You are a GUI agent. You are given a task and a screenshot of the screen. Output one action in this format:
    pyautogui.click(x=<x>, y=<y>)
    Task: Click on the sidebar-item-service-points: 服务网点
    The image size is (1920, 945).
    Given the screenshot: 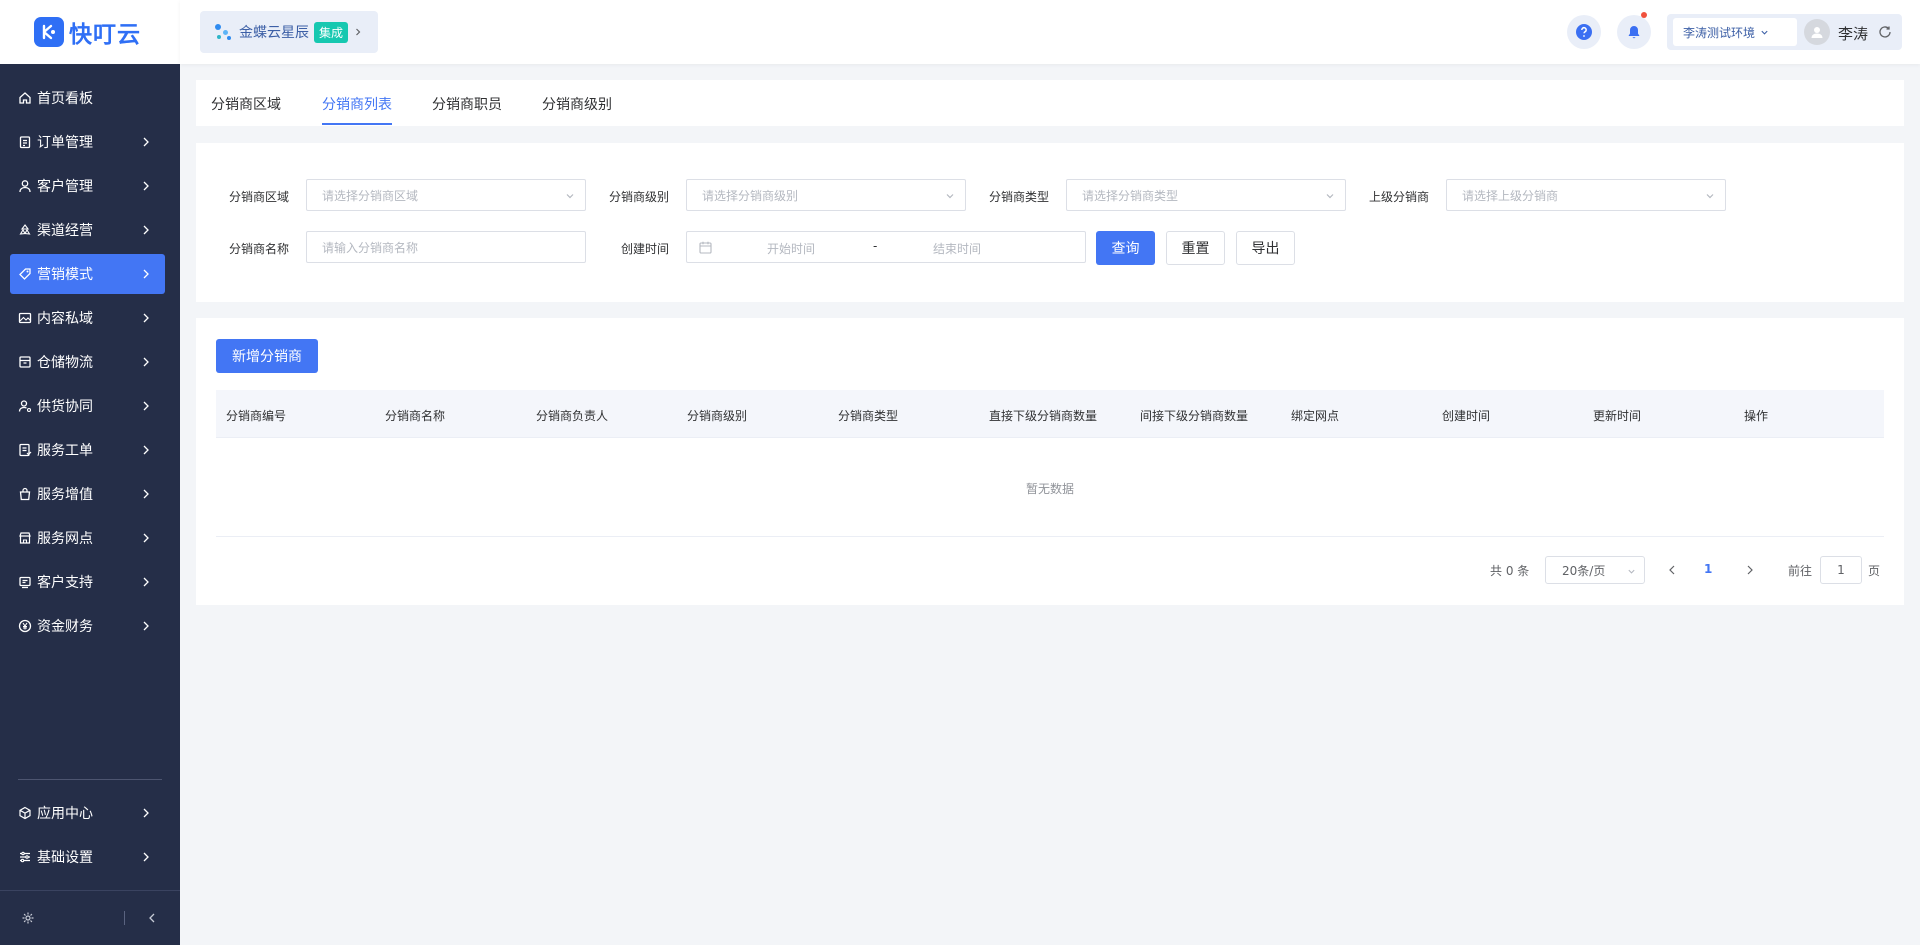 What is the action you would take?
    pyautogui.click(x=87, y=538)
    